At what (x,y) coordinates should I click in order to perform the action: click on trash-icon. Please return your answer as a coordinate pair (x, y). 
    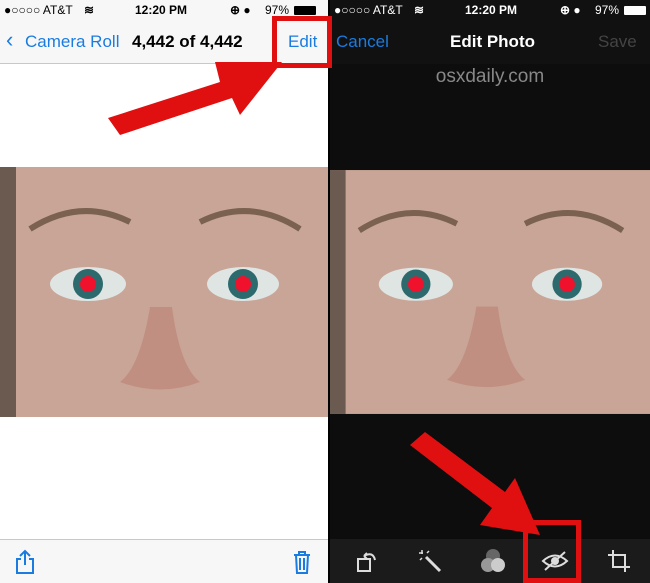
    Looking at the image, I should click on (302, 562).